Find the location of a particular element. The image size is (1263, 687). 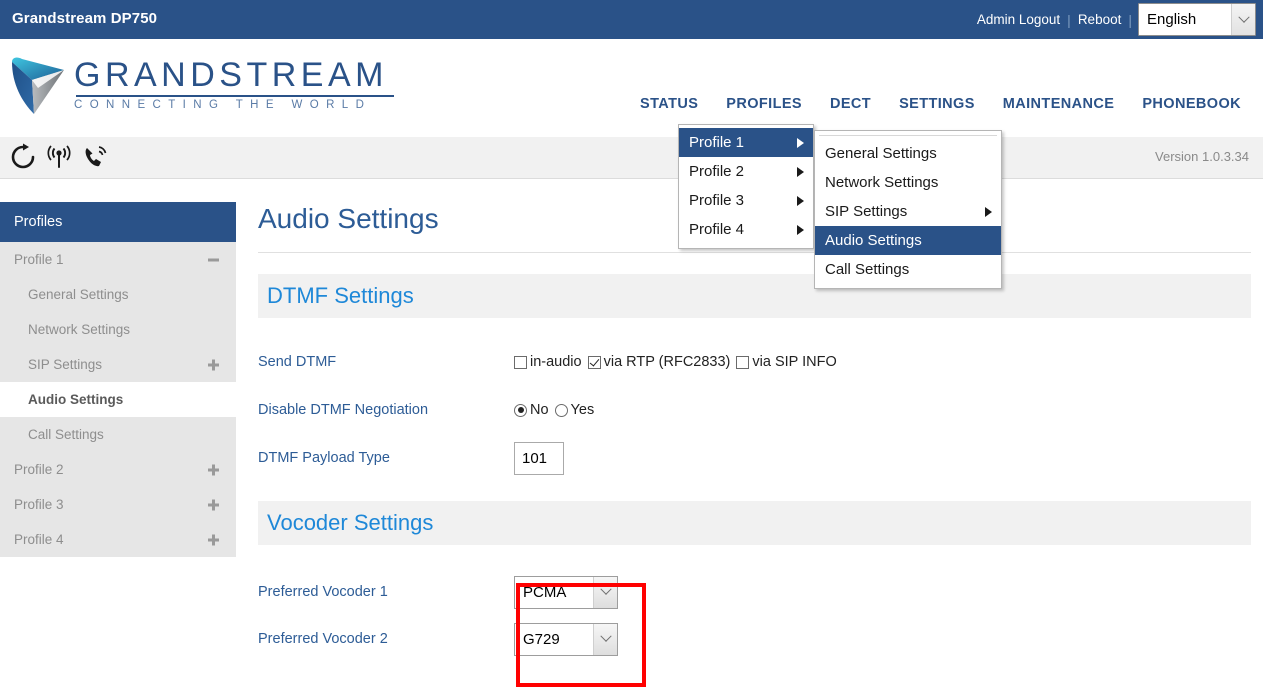

sidebar-item-label: Profile 3 is located at coordinates (39, 504).